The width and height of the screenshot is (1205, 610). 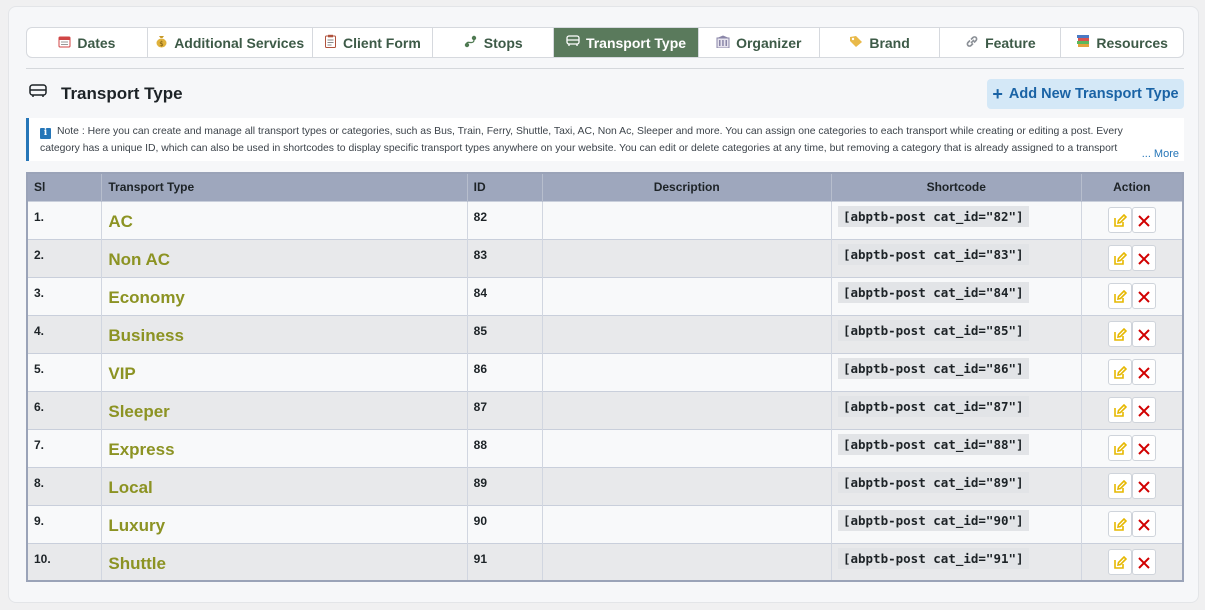 I want to click on tab-brand: Brand, so click(x=880, y=42).